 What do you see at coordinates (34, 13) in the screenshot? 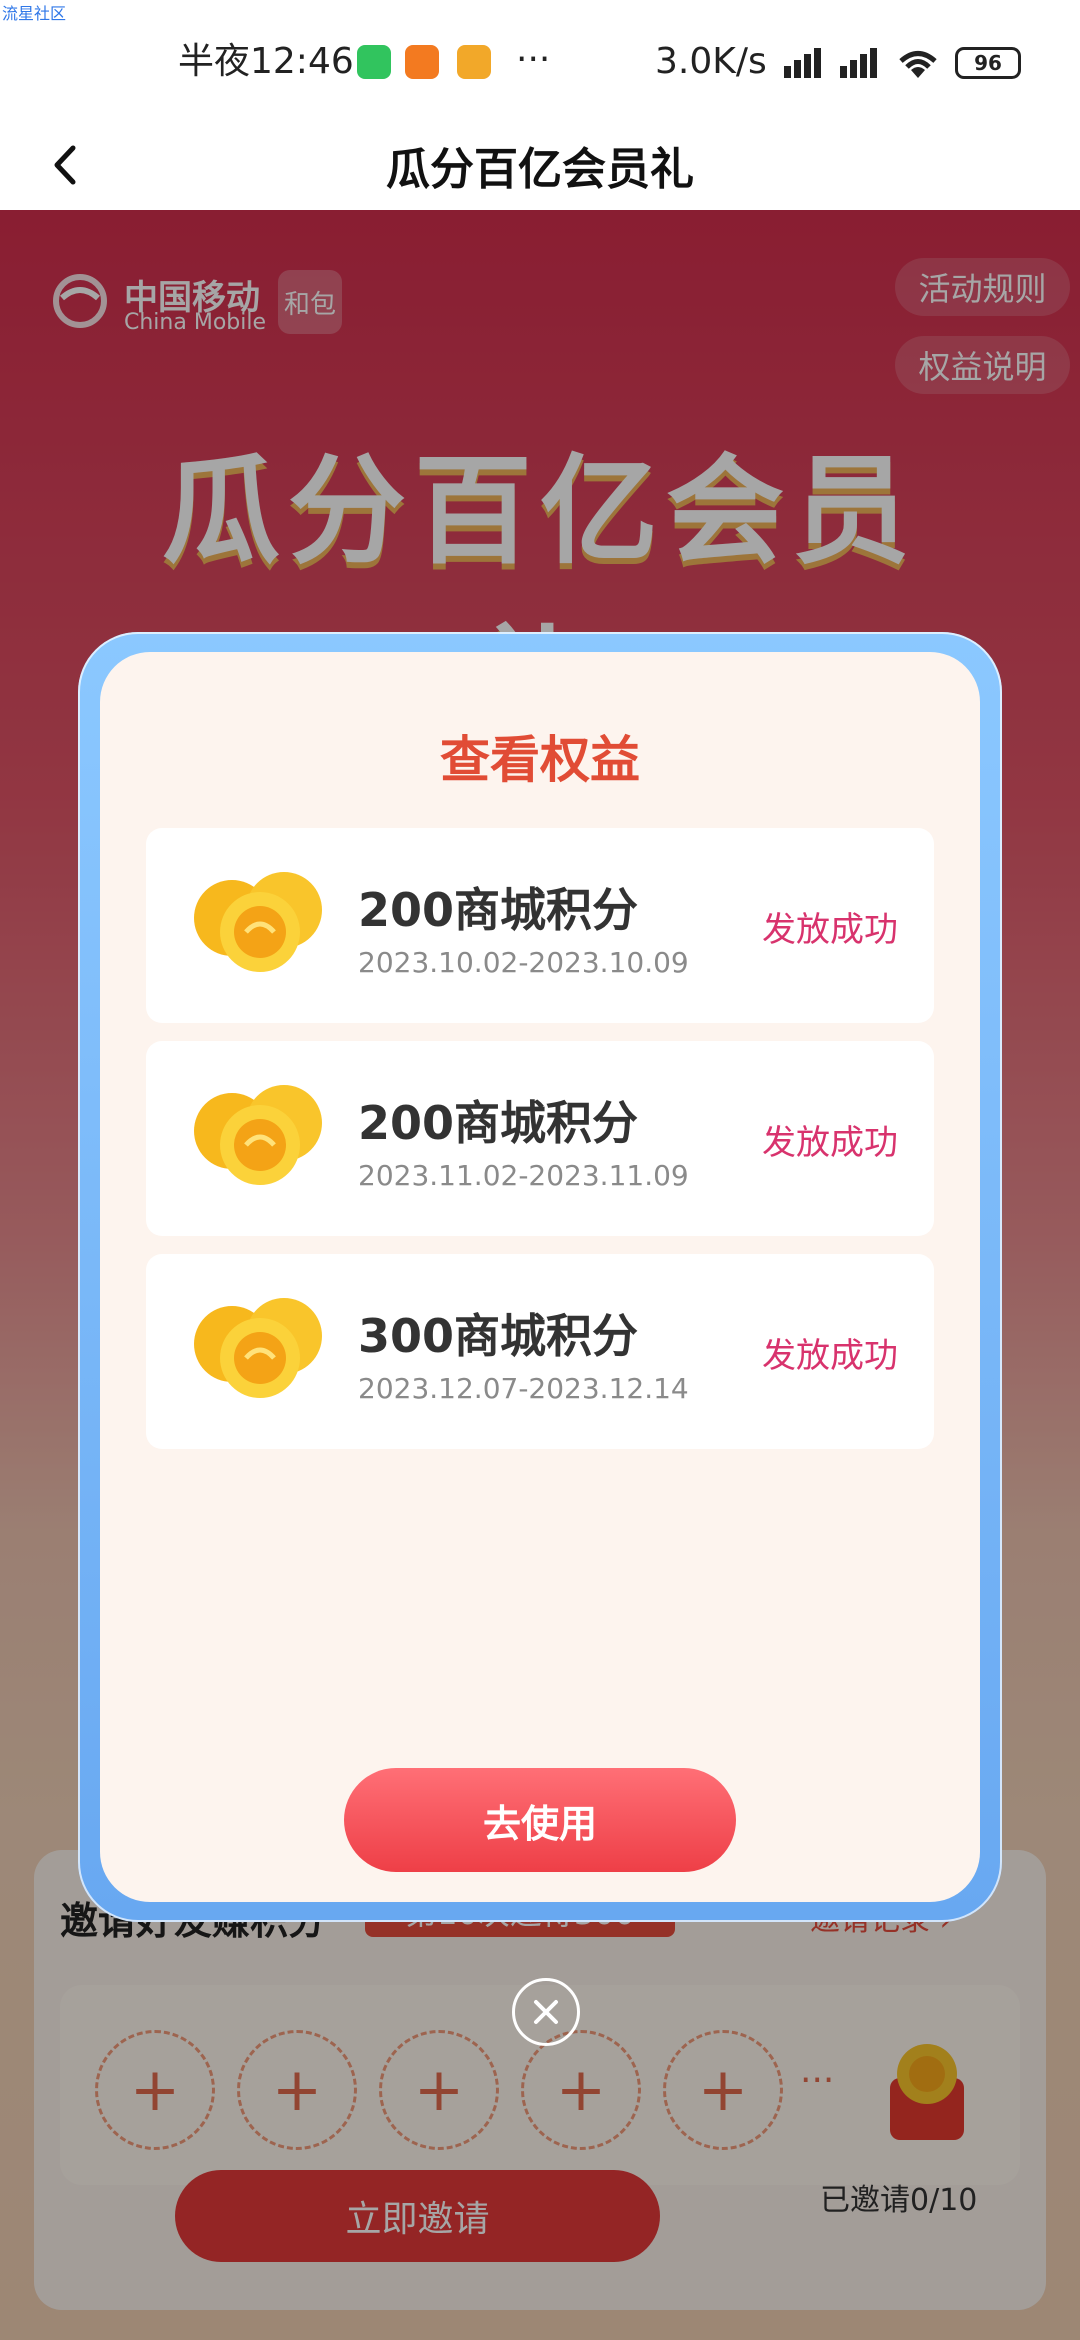
I see `corner-label: 流星社区` at bounding box center [34, 13].